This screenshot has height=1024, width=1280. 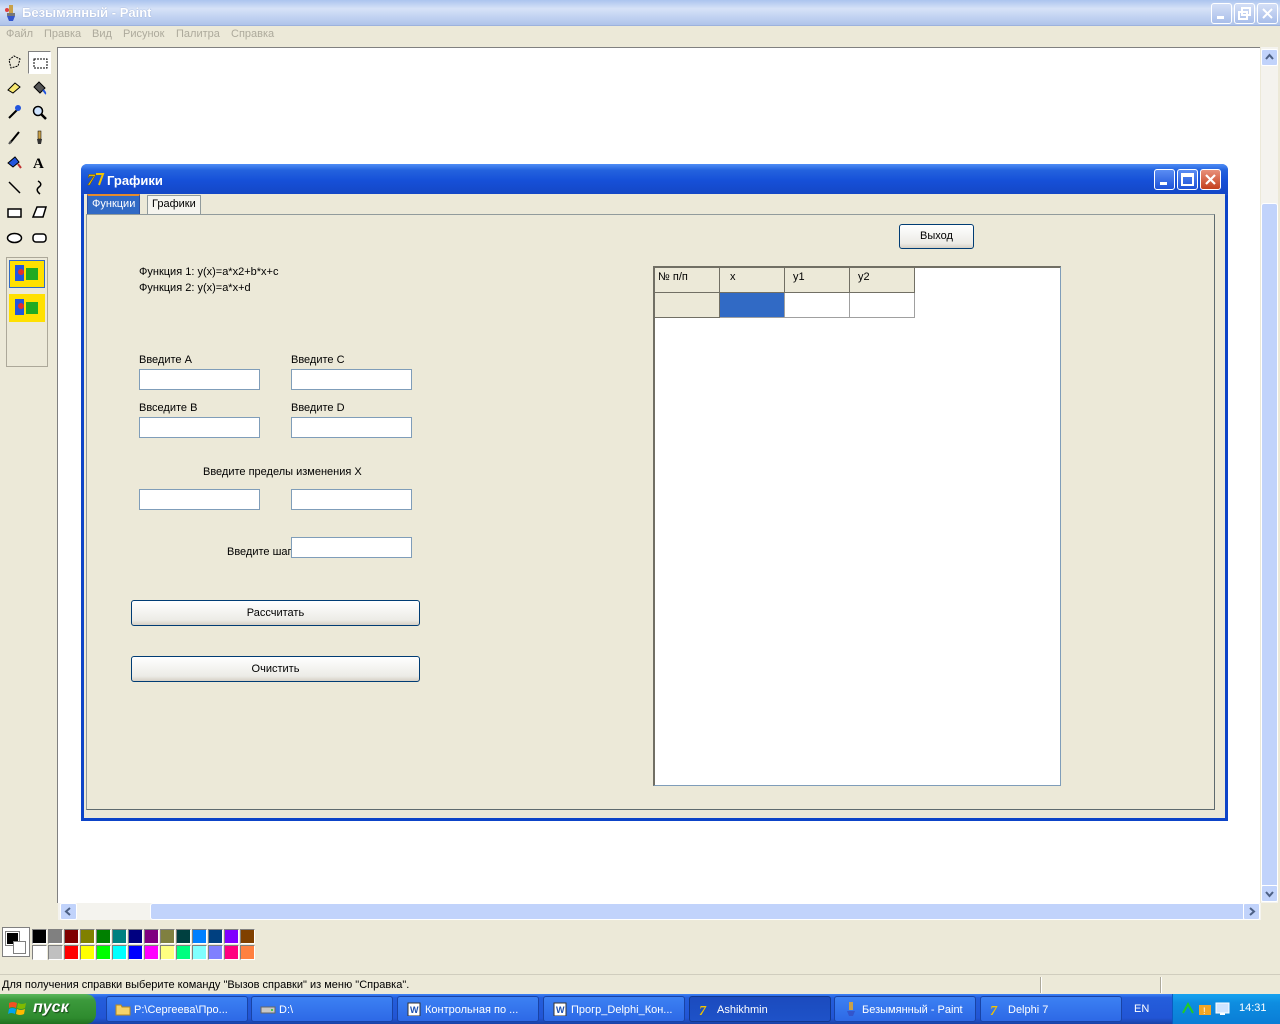 I want to click on scroll-left-button, so click(x=68, y=911).